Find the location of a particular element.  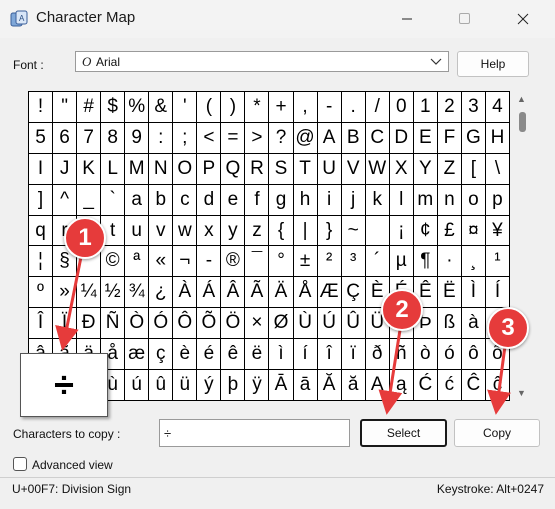

character-cell: Å is located at coordinates (305, 293).